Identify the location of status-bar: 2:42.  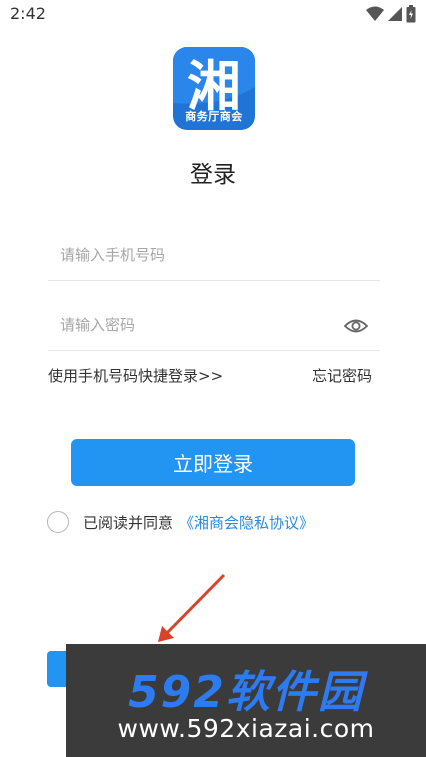
(213, 14).